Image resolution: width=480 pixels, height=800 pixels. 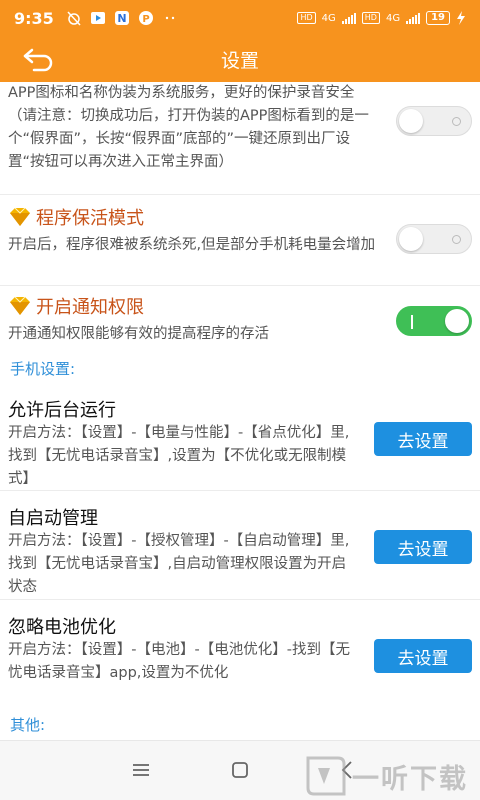 What do you see at coordinates (34, 18) in the screenshot?
I see `status-time: 9:35` at bounding box center [34, 18].